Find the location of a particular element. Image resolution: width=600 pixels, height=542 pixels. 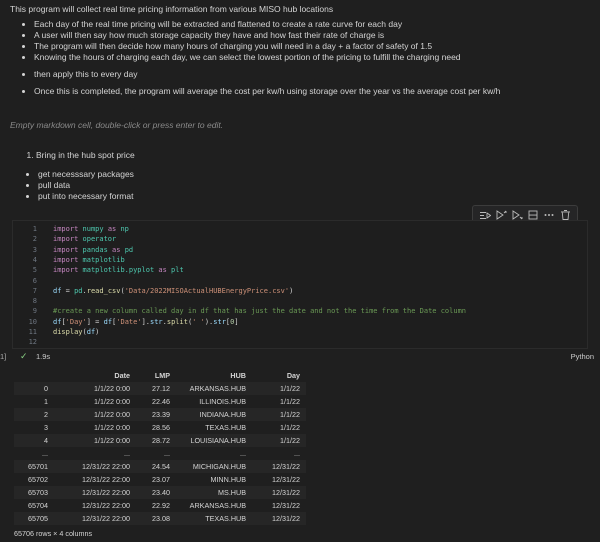

line-number: 4 is located at coordinates (34, 259).